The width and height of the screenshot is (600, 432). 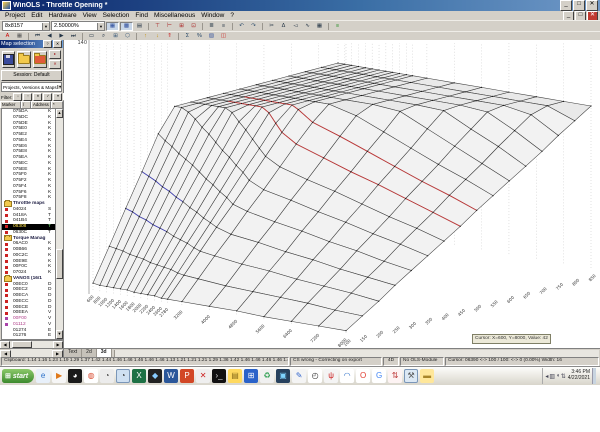 I want to click on tray-display-icon: ▥, so click(x=552, y=376).